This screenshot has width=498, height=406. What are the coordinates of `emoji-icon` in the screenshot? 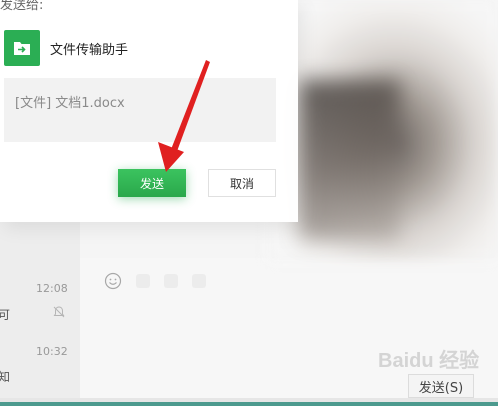 It's located at (113, 281).